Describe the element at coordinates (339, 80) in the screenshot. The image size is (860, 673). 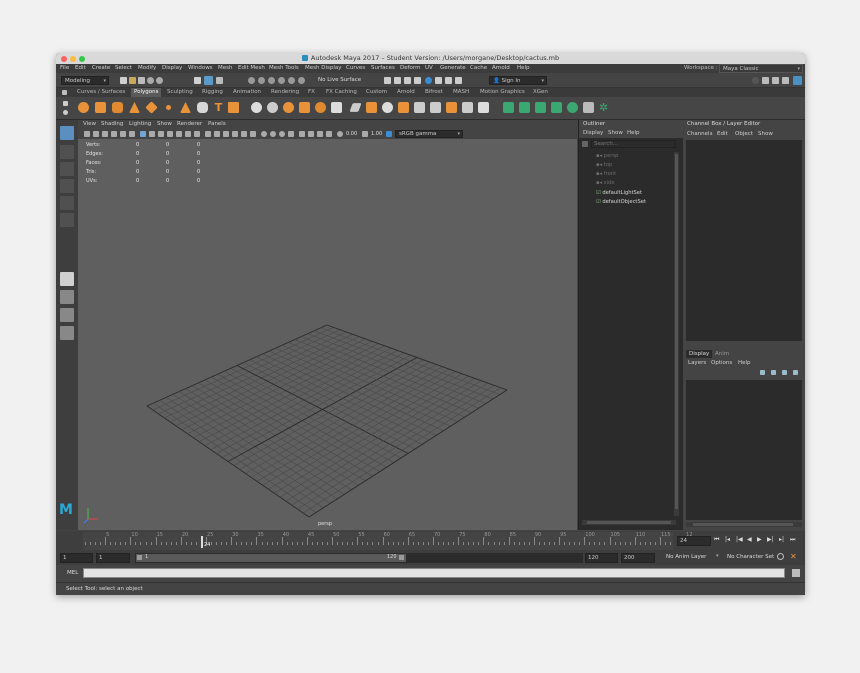
I see `live-surface-label: No Live Surface` at that location.